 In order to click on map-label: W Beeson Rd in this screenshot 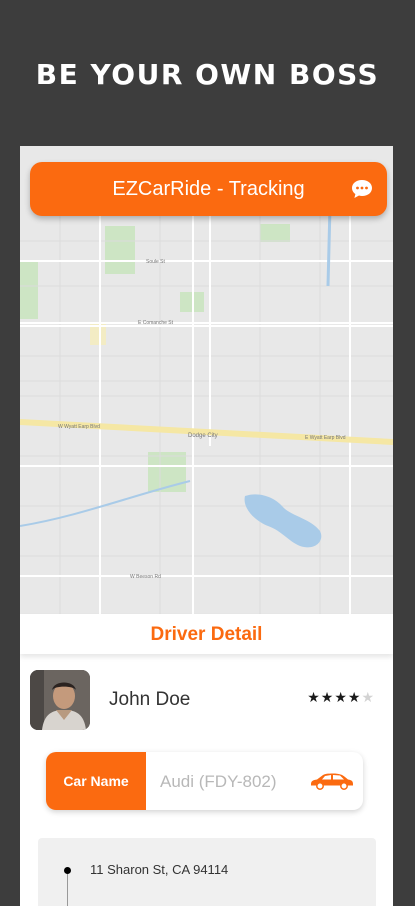, I will do `click(145, 577)`.